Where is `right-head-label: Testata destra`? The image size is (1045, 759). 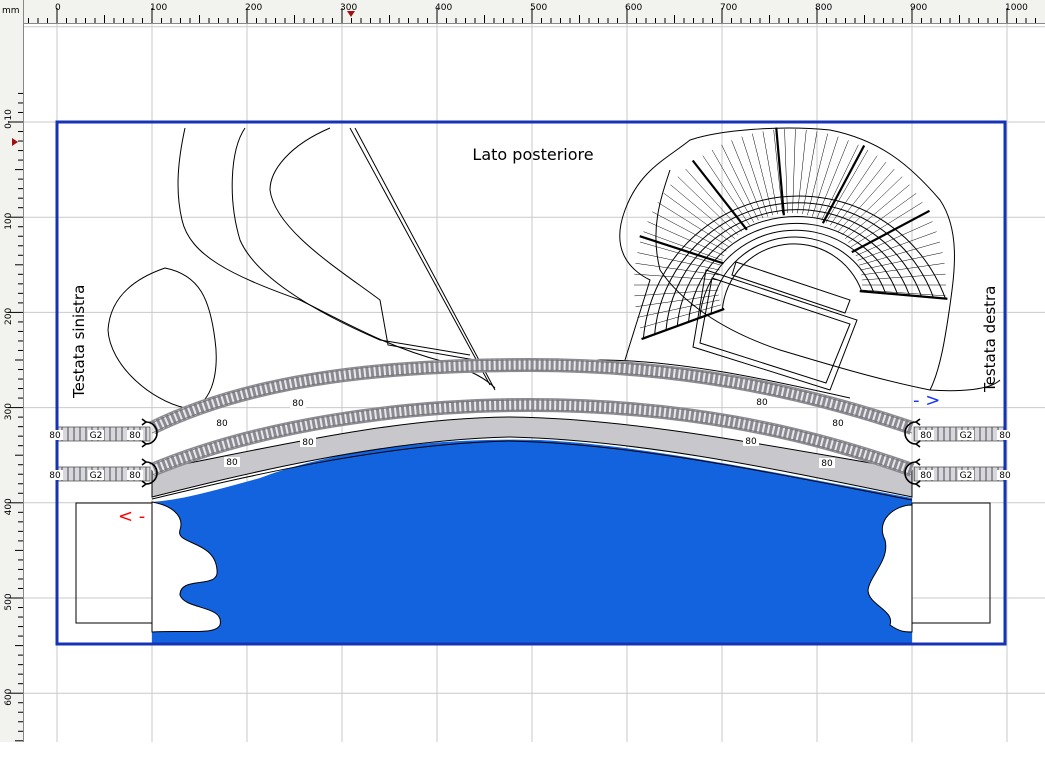 right-head-label: Testata destra is located at coordinates (990, 339).